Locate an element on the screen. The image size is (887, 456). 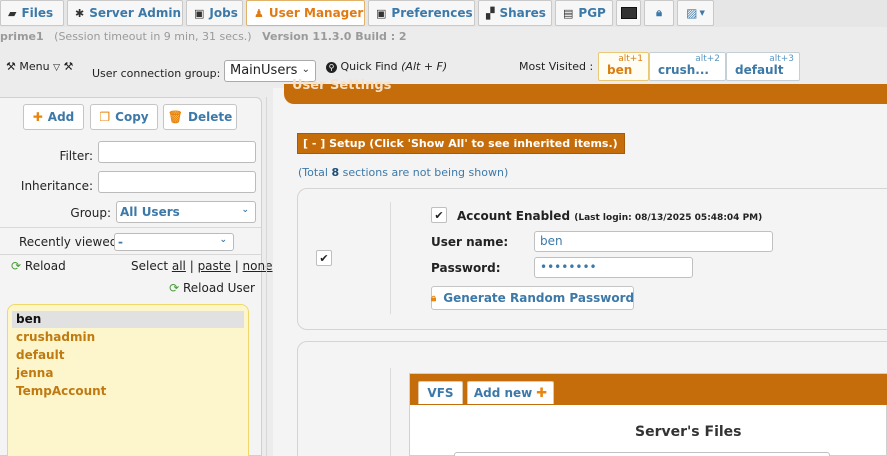
filter-input is located at coordinates (177, 152).